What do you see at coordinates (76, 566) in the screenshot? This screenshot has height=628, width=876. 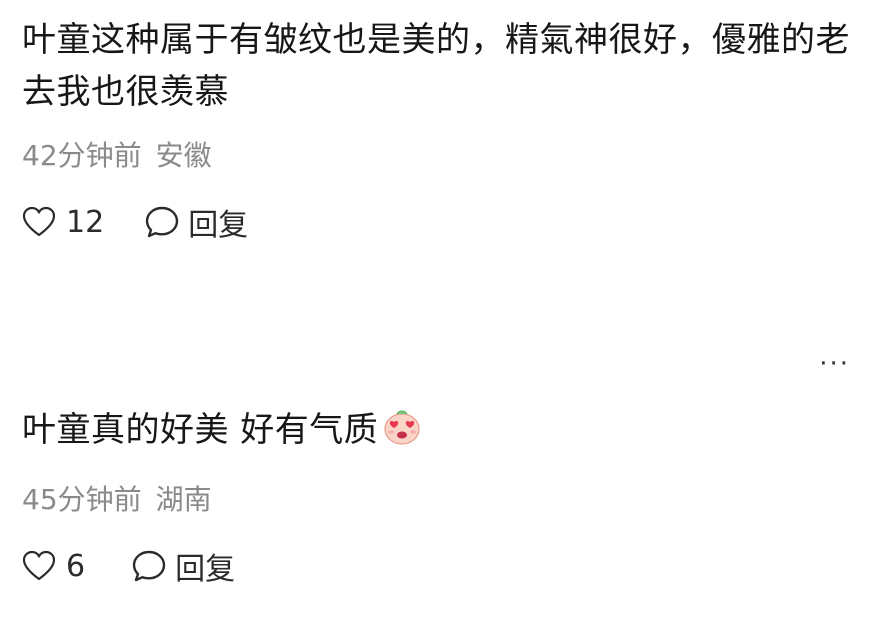 I see `like-count: 6` at bounding box center [76, 566].